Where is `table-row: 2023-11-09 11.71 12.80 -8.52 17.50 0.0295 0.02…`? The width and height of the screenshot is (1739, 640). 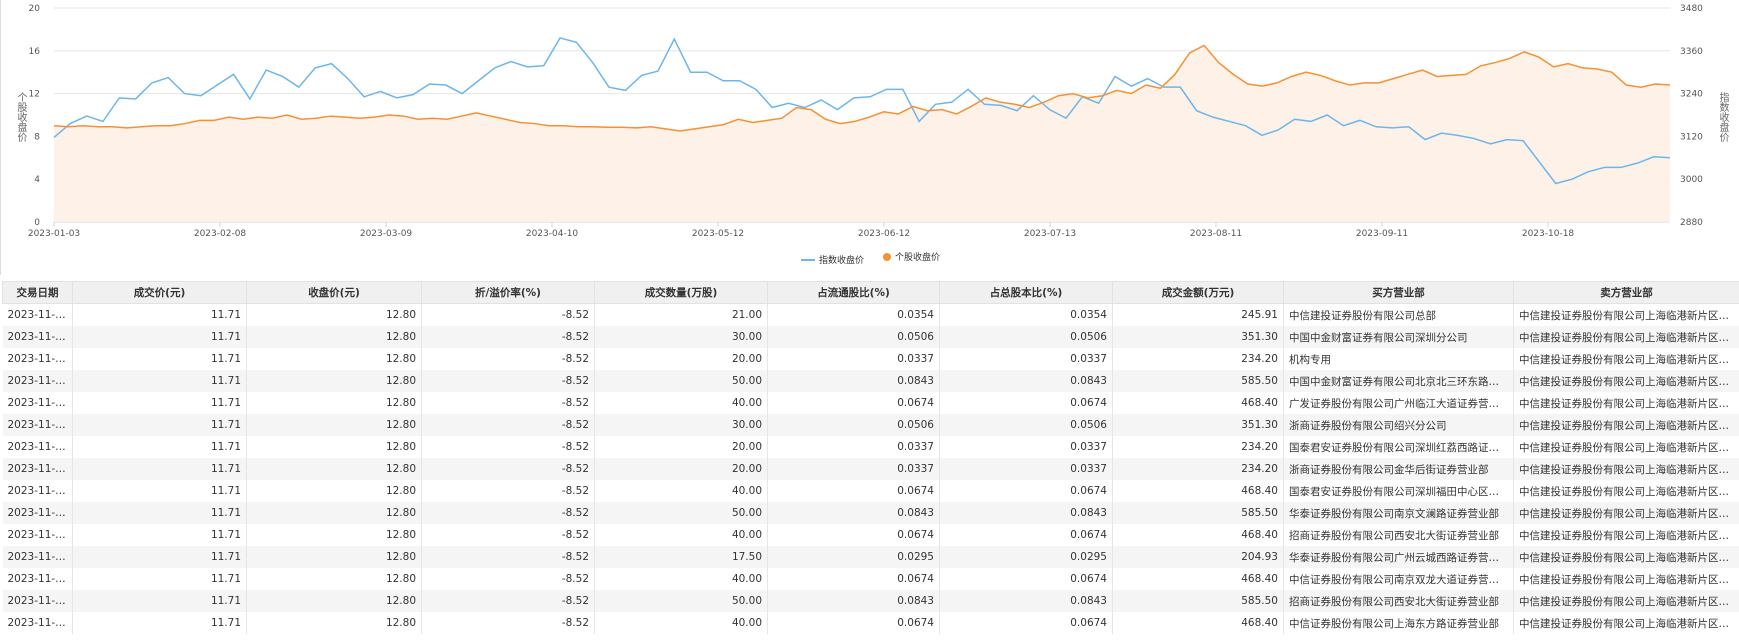
table-row: 2023-11-09 11.71 12.80 -8.52 17.50 0.0295 0.02… is located at coordinates (870, 557).